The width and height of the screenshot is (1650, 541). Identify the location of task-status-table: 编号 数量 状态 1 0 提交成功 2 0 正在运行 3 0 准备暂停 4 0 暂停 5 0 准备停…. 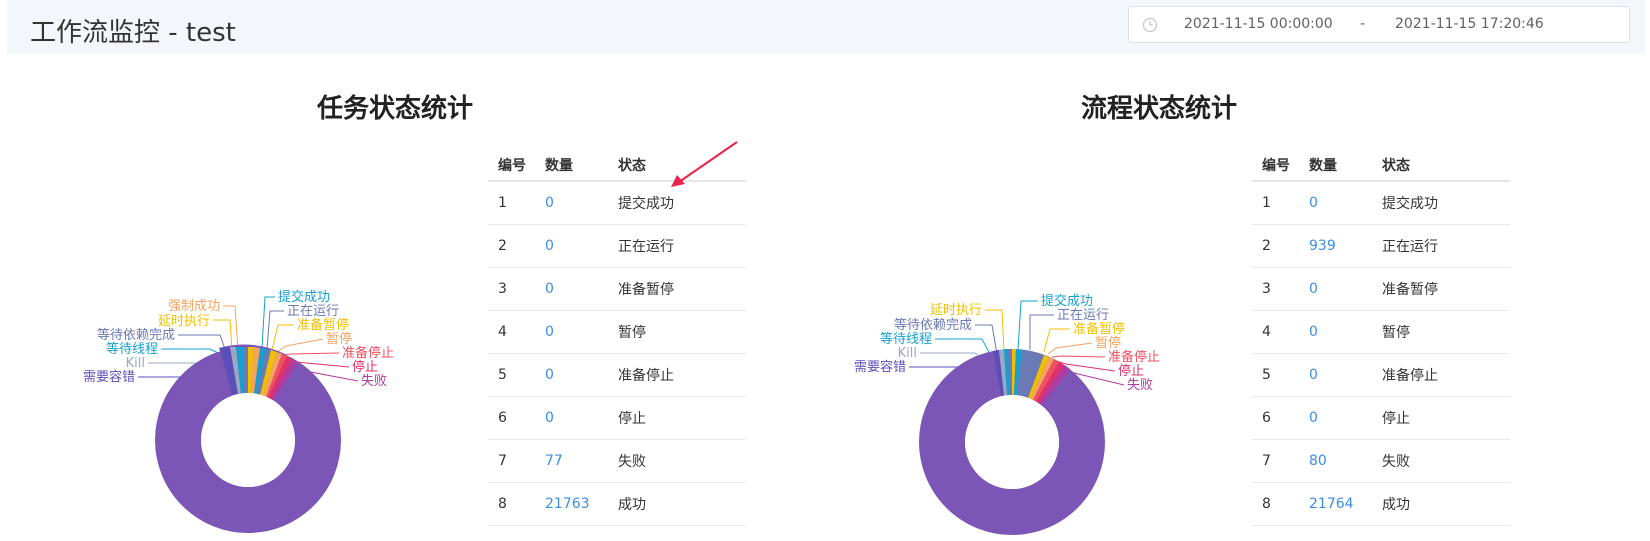
(617, 338).